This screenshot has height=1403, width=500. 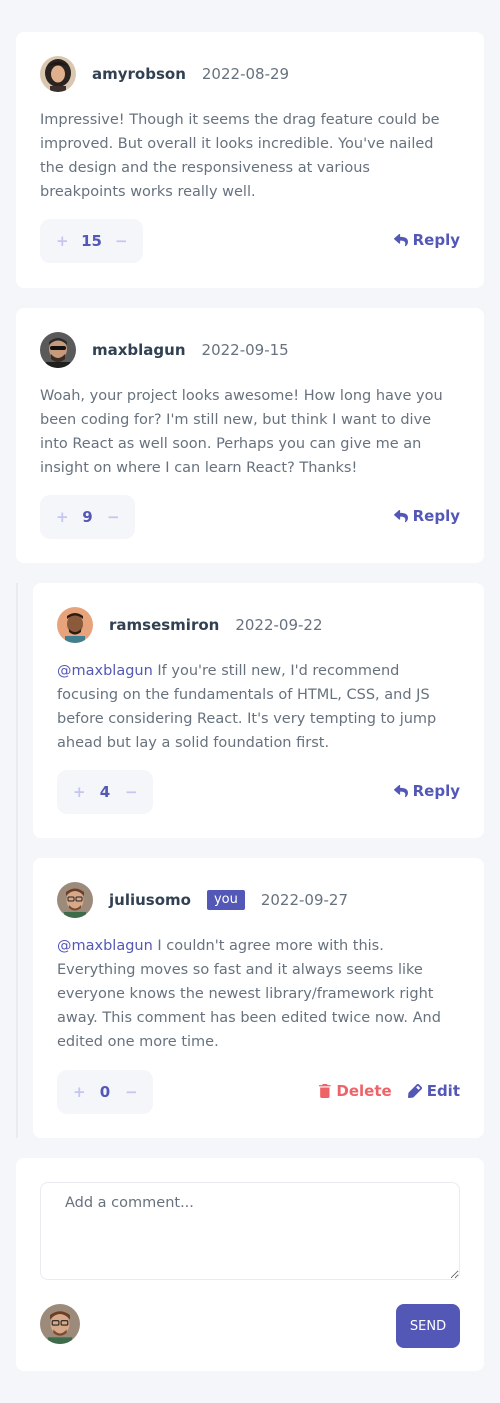 I want to click on comment-header: ramsesmiron 2022-09-22, so click(x=190, y=625).